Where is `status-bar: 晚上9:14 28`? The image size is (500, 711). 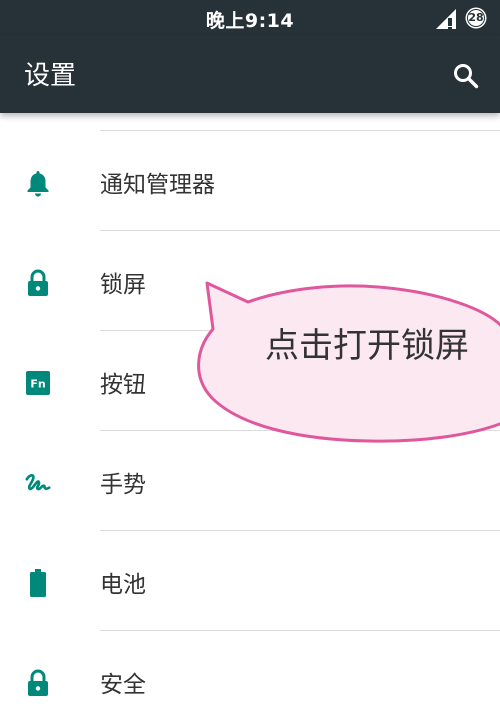
status-bar: 晚上9:14 28 is located at coordinates (250, 18).